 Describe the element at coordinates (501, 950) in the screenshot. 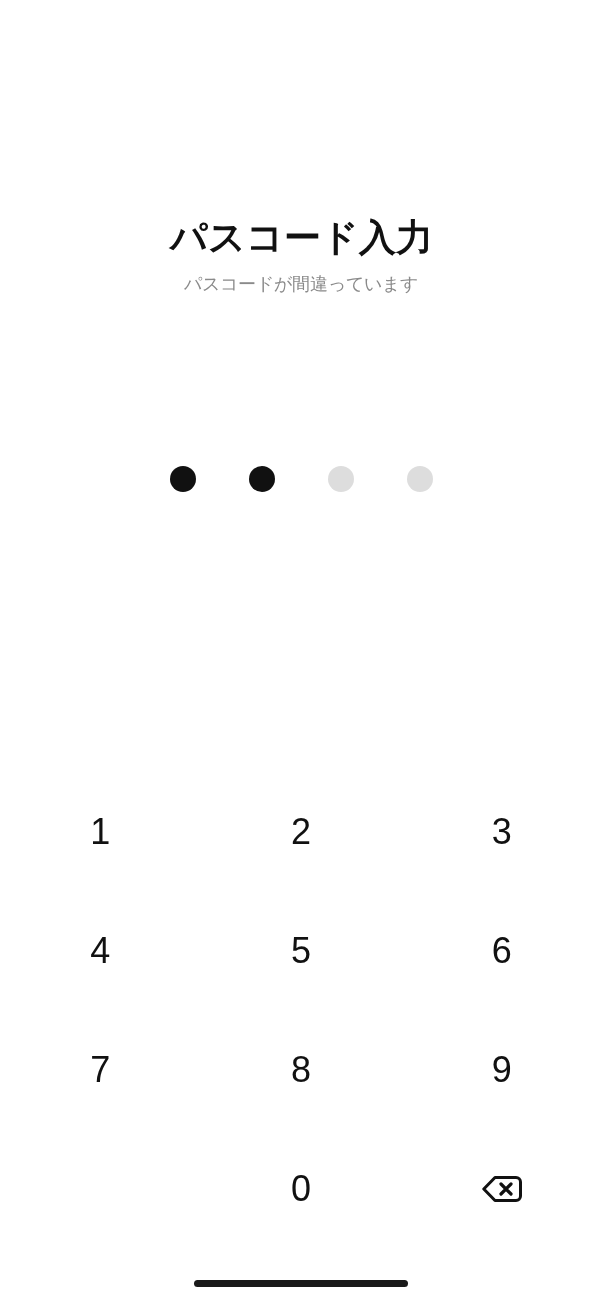

I see `digit-key: 6` at that location.